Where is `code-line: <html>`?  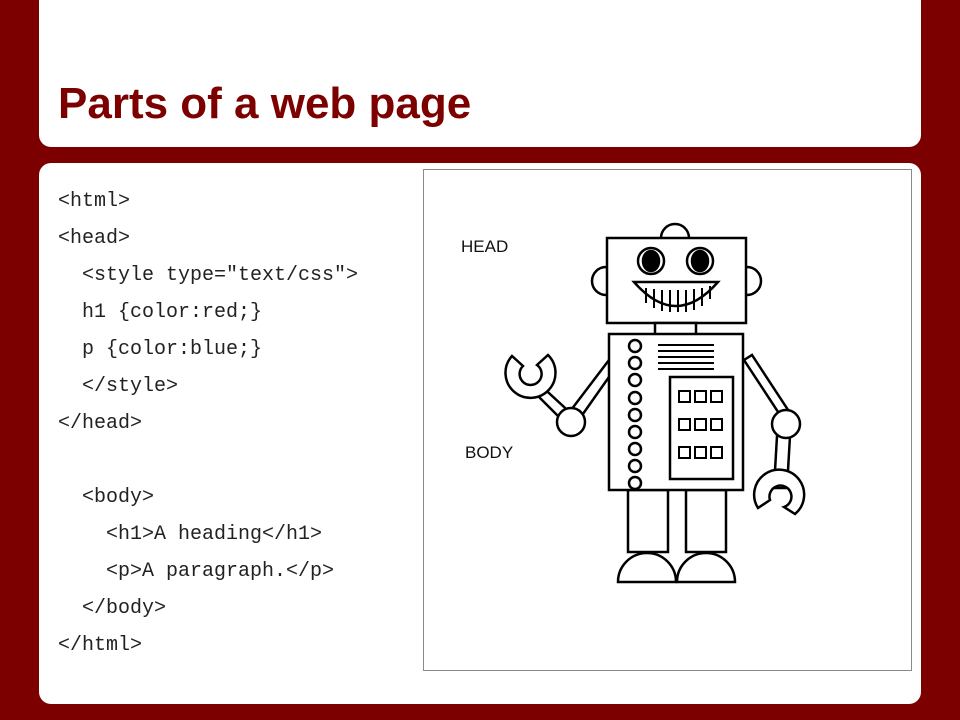 code-line: <html> is located at coordinates (94, 201).